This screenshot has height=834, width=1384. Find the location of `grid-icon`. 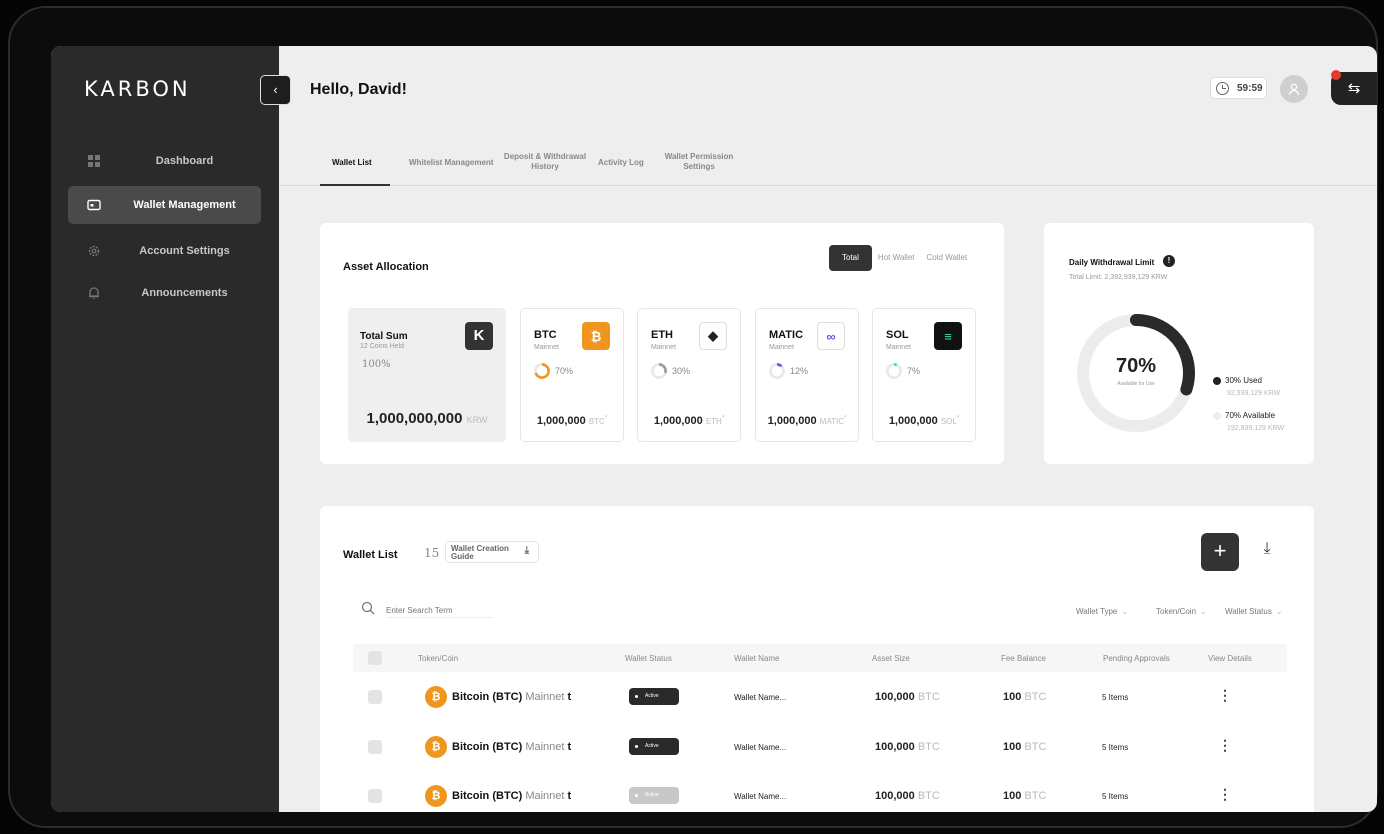

grid-icon is located at coordinates (94, 161).